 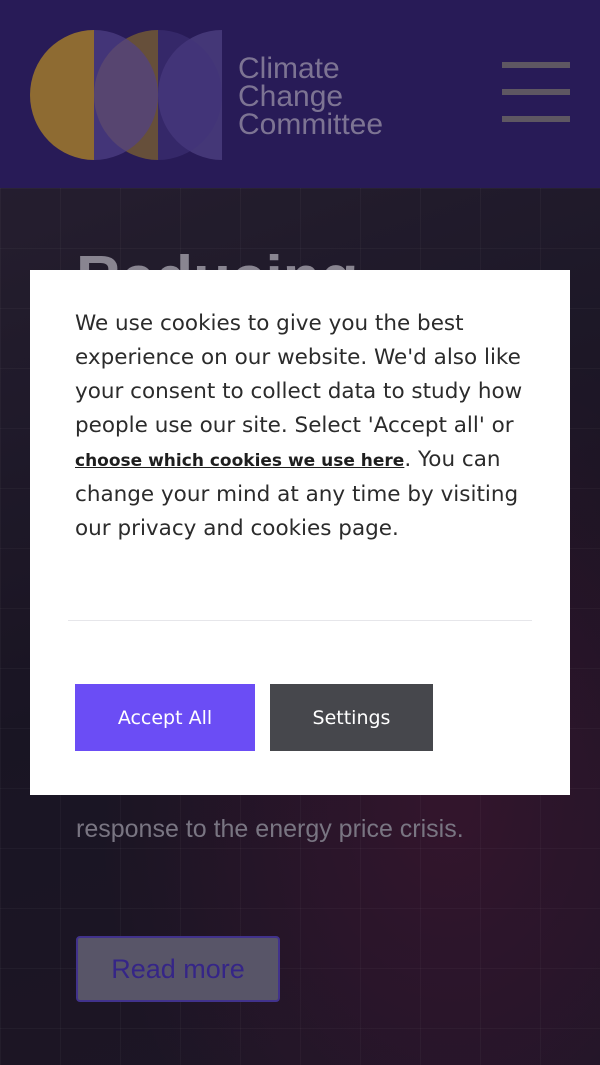 I want to click on settings-button: Settings, so click(x=351, y=717).